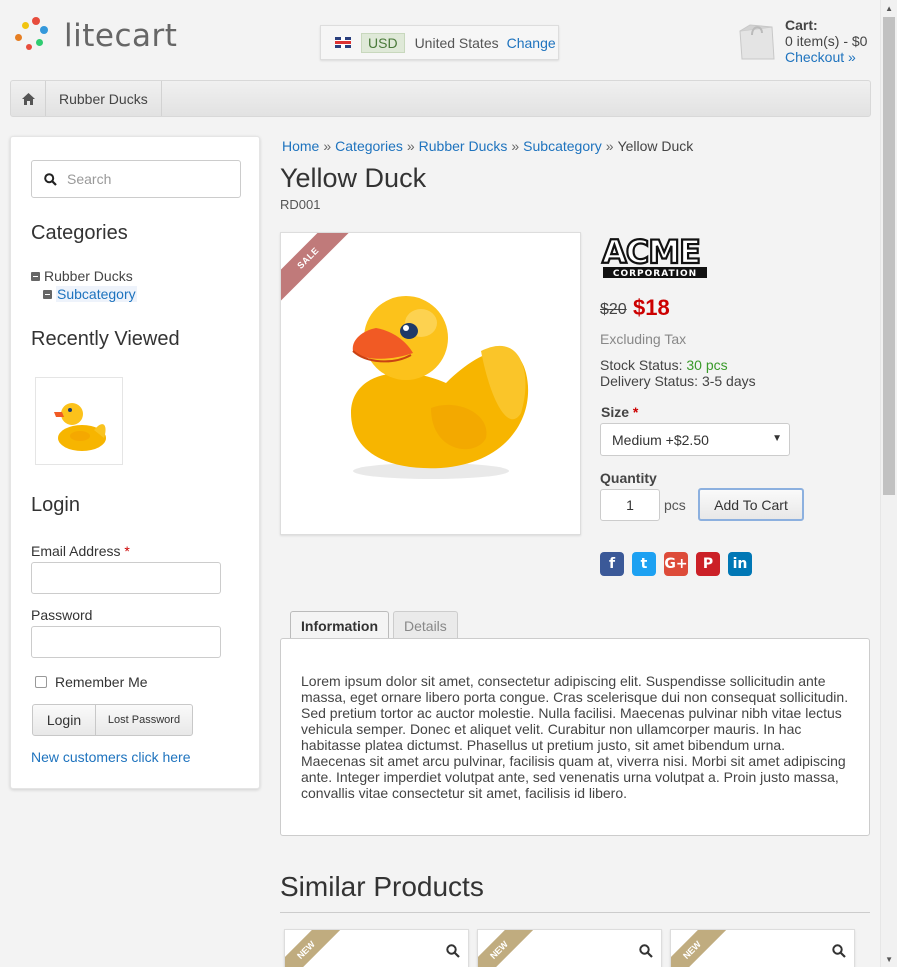 This screenshot has height=967, width=897. I want to click on product-title: Yellow Duck, so click(353, 178).